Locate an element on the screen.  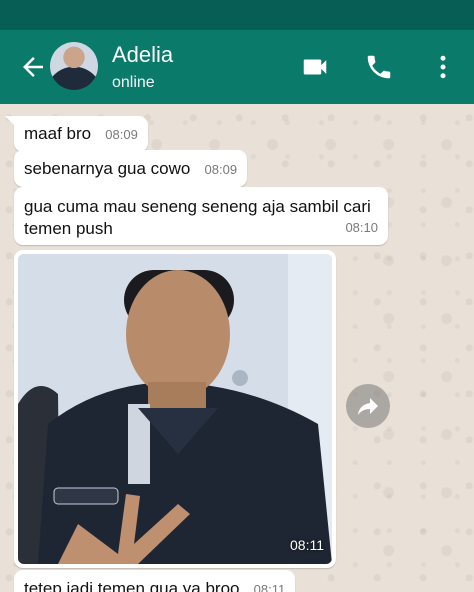
message-bubble: tetep jadi temen gua ya broo 08:11 is located at coordinates (155, 581).